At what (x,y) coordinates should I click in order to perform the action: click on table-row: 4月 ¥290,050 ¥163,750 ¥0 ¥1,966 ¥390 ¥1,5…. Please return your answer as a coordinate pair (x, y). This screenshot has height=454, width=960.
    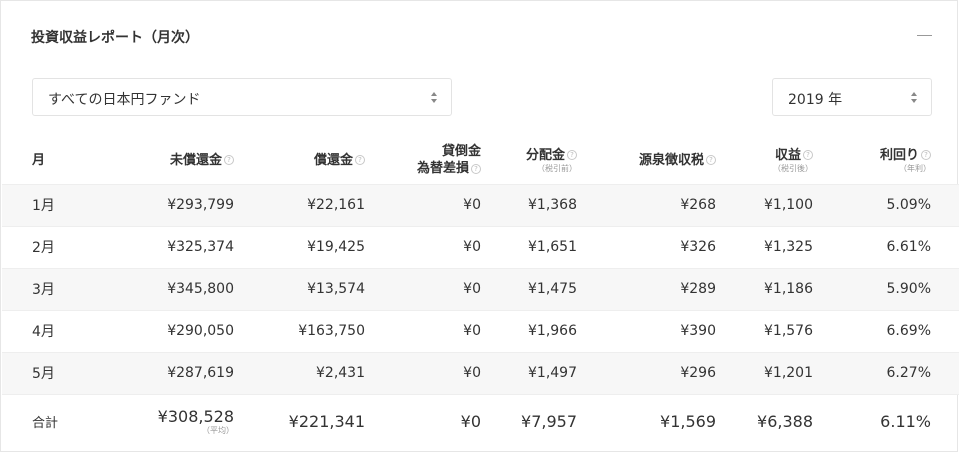
    Looking at the image, I should click on (480, 331).